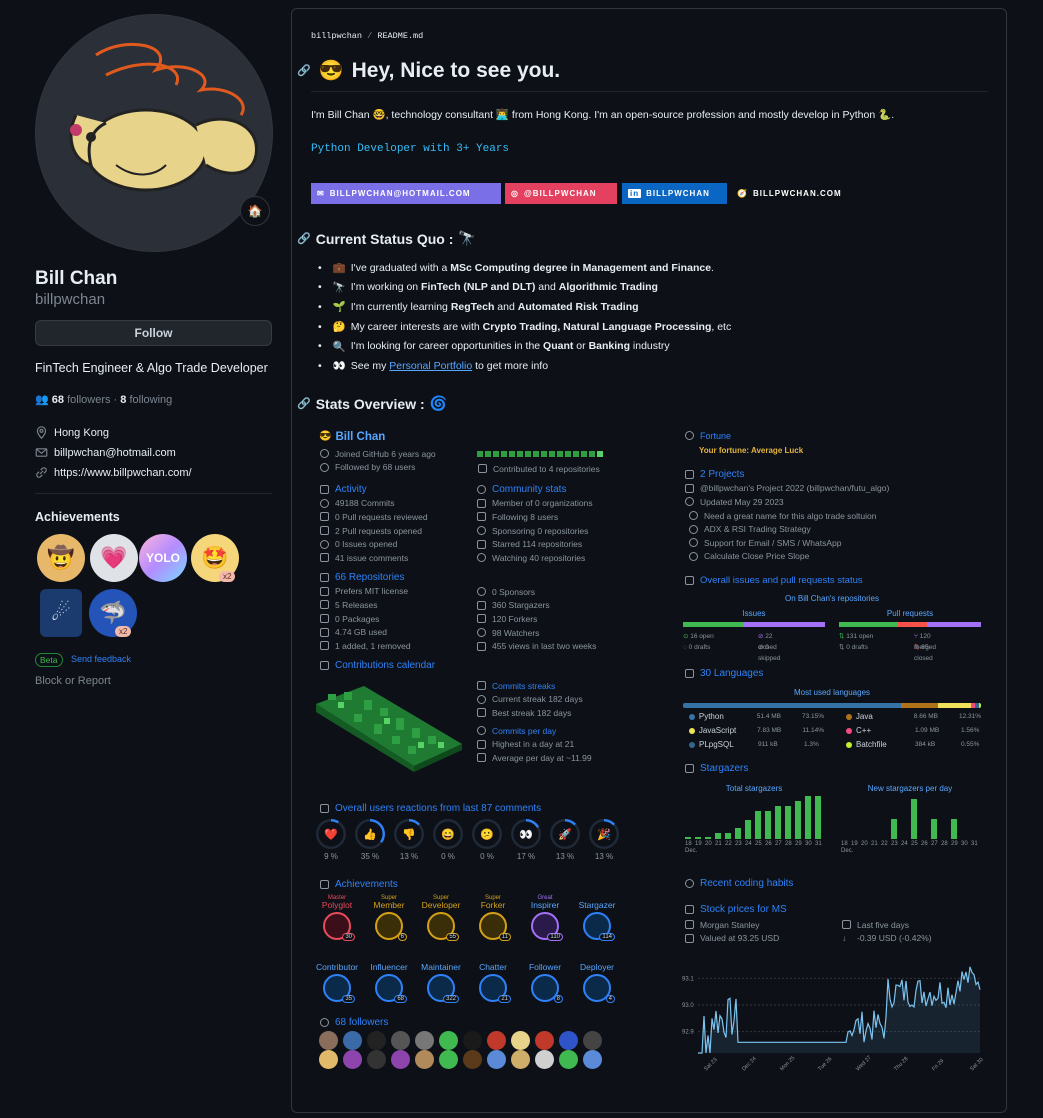 This screenshot has width=1043, height=1118. Describe the element at coordinates (153, 333) in the screenshot. I see `follow-button: Follow` at that location.